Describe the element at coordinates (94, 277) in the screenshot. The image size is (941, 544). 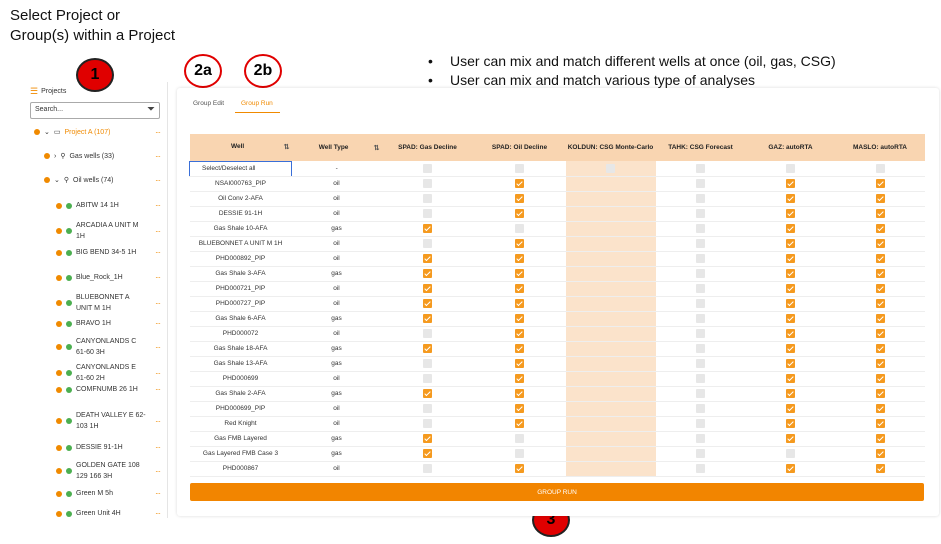
I see `tree-well-item: Blue_Rock_1H ···` at that location.